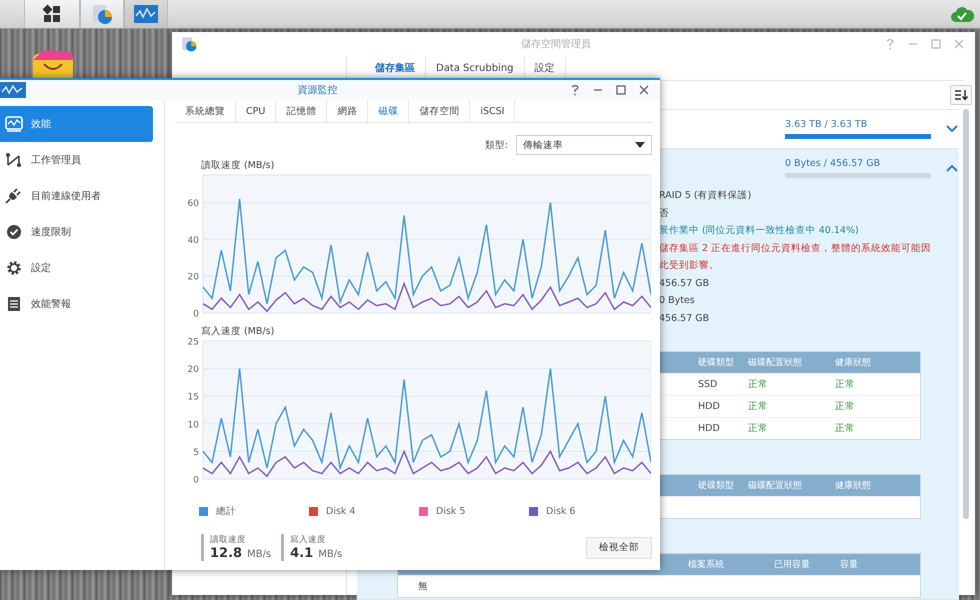  I want to click on chart-title: 讀取速度 (MB/s), so click(238, 165).